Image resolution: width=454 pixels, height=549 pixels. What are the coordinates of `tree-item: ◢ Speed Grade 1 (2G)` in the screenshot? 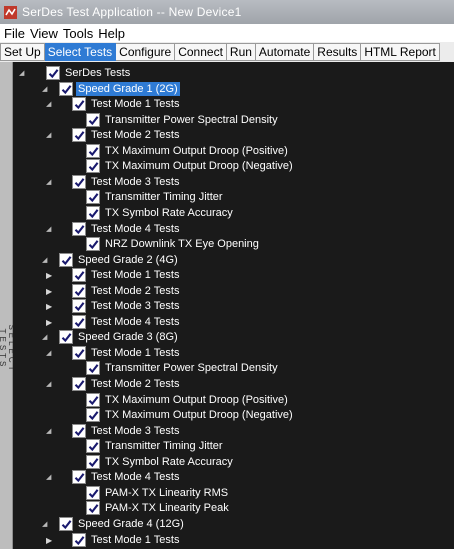 It's located at (233, 89).